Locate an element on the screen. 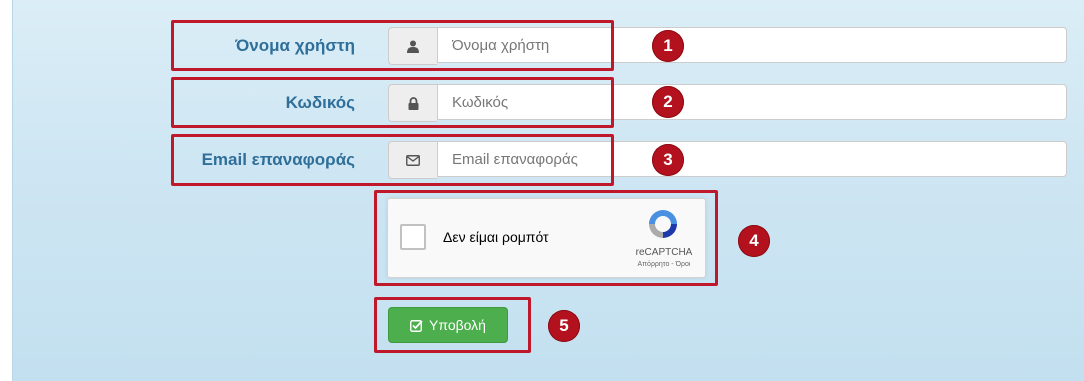  callout-badge-3: 3 is located at coordinates (668, 160).